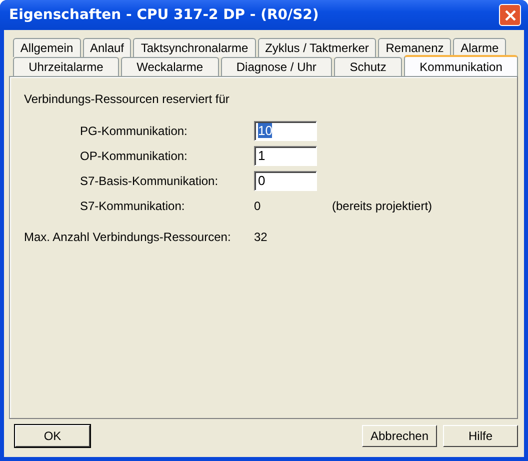 The height and width of the screenshot is (461, 528). Describe the element at coordinates (317, 47) in the screenshot. I see `tab: Zyklus / Taktmerker` at that location.